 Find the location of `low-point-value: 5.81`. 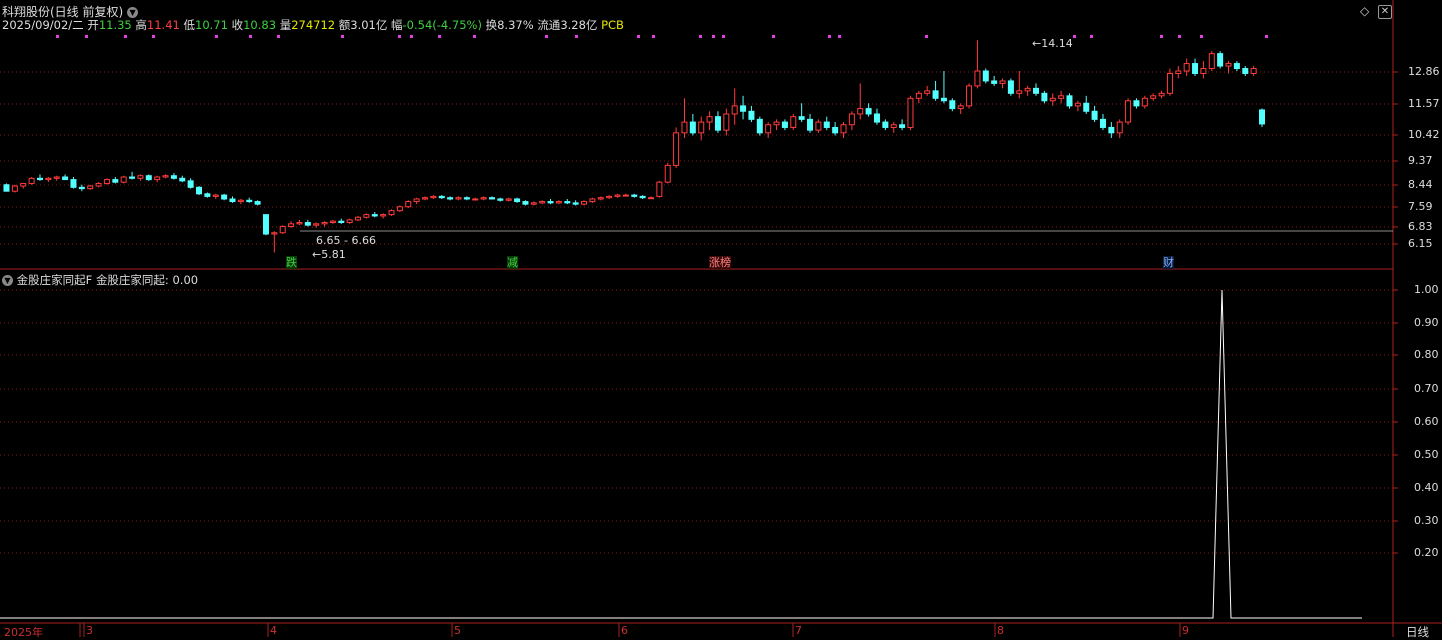

low-point-value: 5.81 is located at coordinates (333, 254).